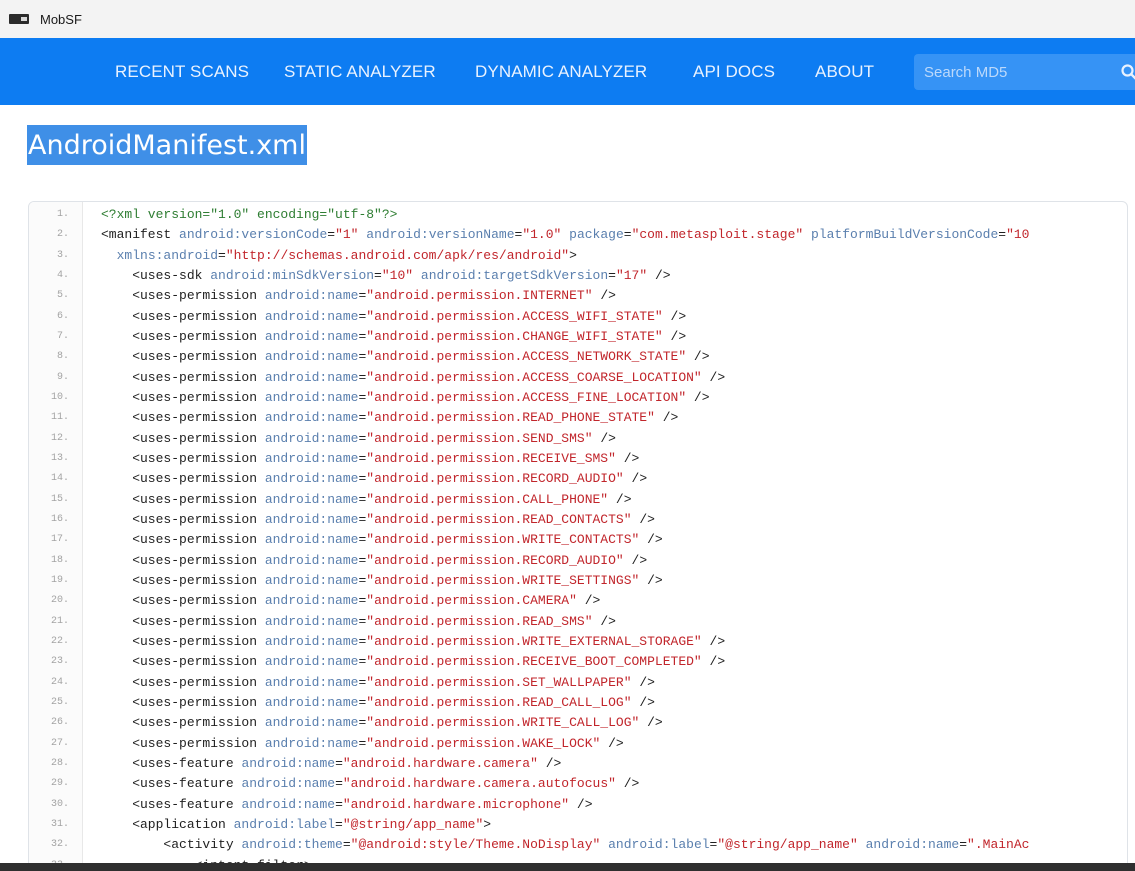 The width and height of the screenshot is (1135, 871). I want to click on line-number: 8., so click(62, 357).